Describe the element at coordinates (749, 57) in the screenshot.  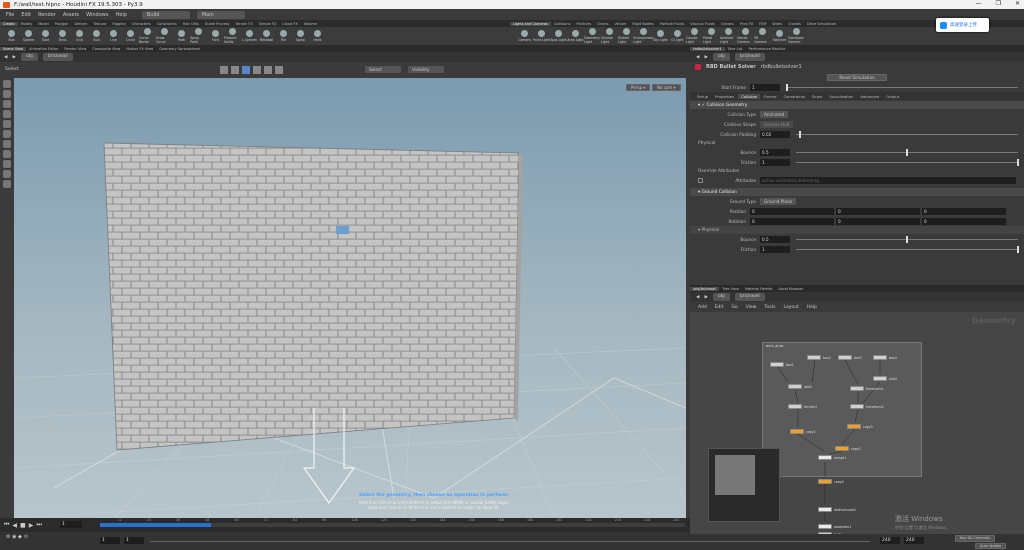
I see `param-path-node: brickwall` at that location.